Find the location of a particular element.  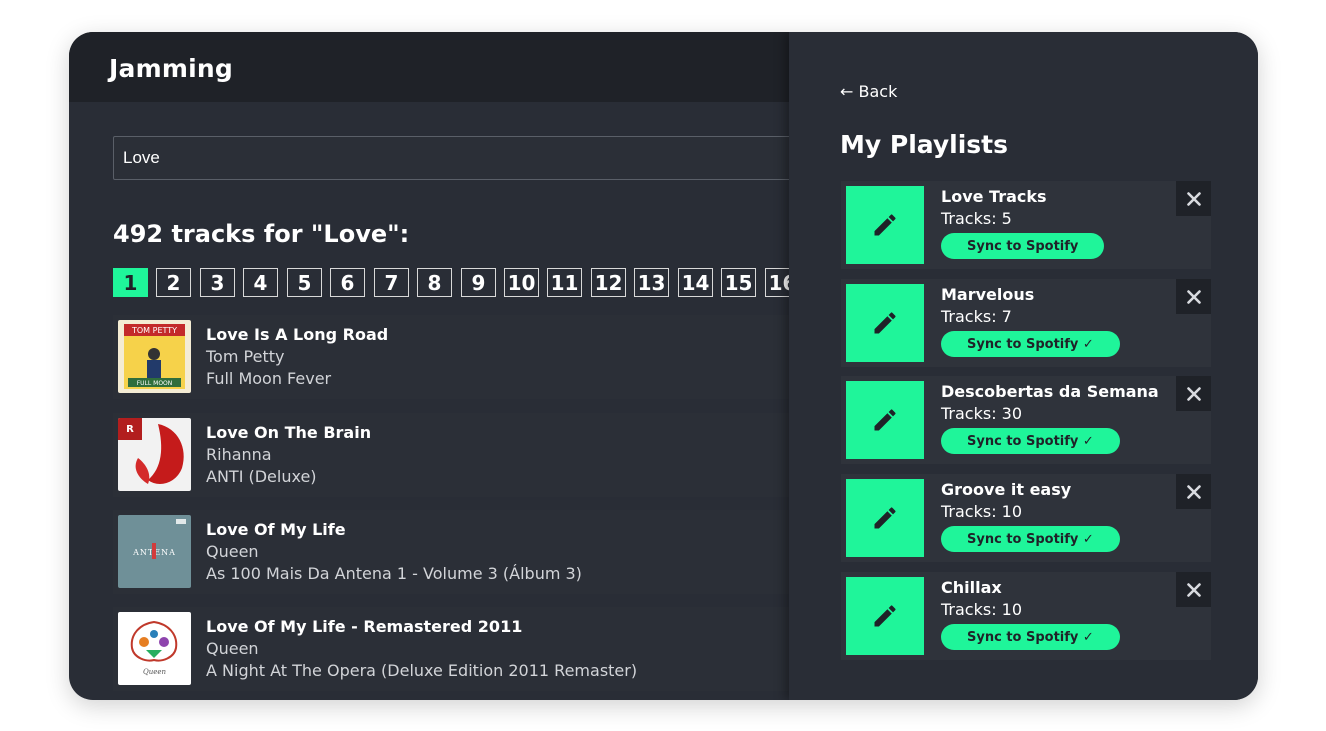

track-title: Love Is A Long Road is located at coordinates (297, 334).